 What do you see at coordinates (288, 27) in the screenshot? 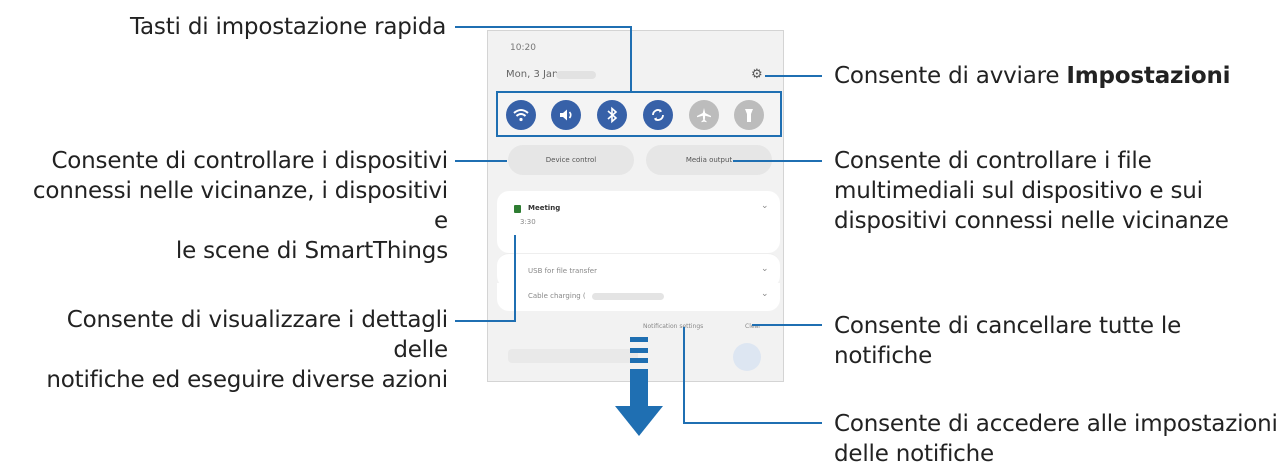
I see `quick-setting-buttons-label: Tasti di impostazione rapida` at bounding box center [288, 27].